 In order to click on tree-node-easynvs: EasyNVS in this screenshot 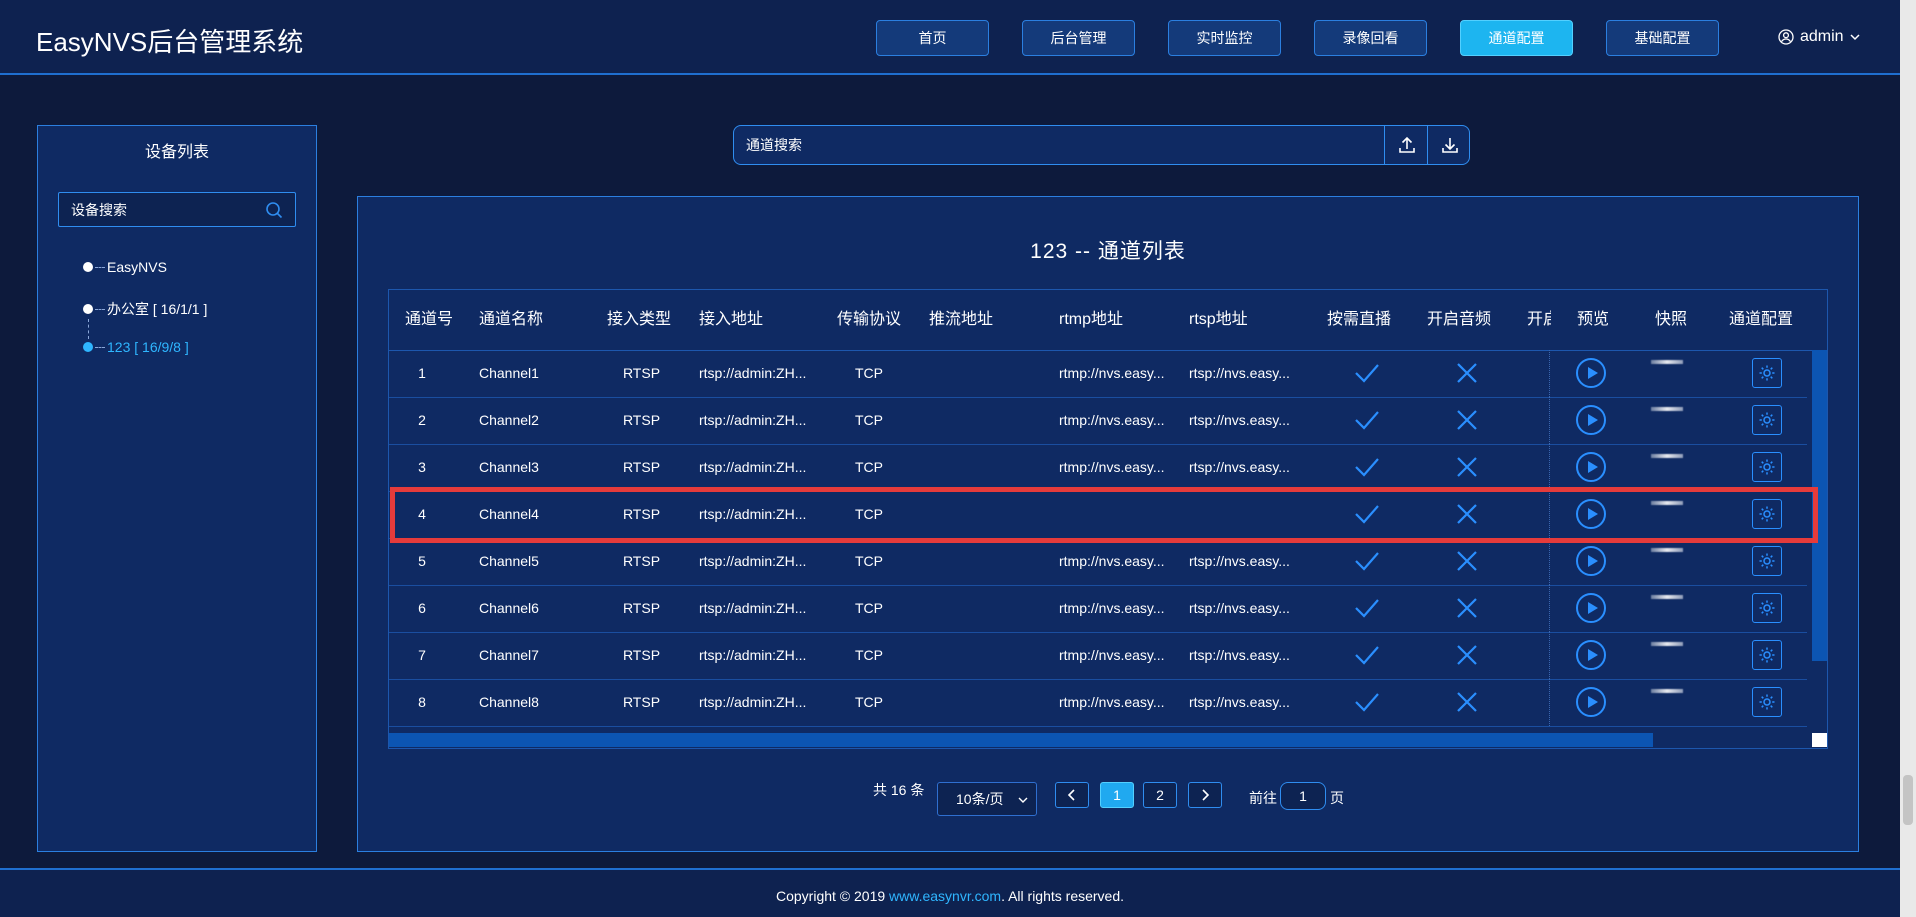, I will do `click(125, 267)`.